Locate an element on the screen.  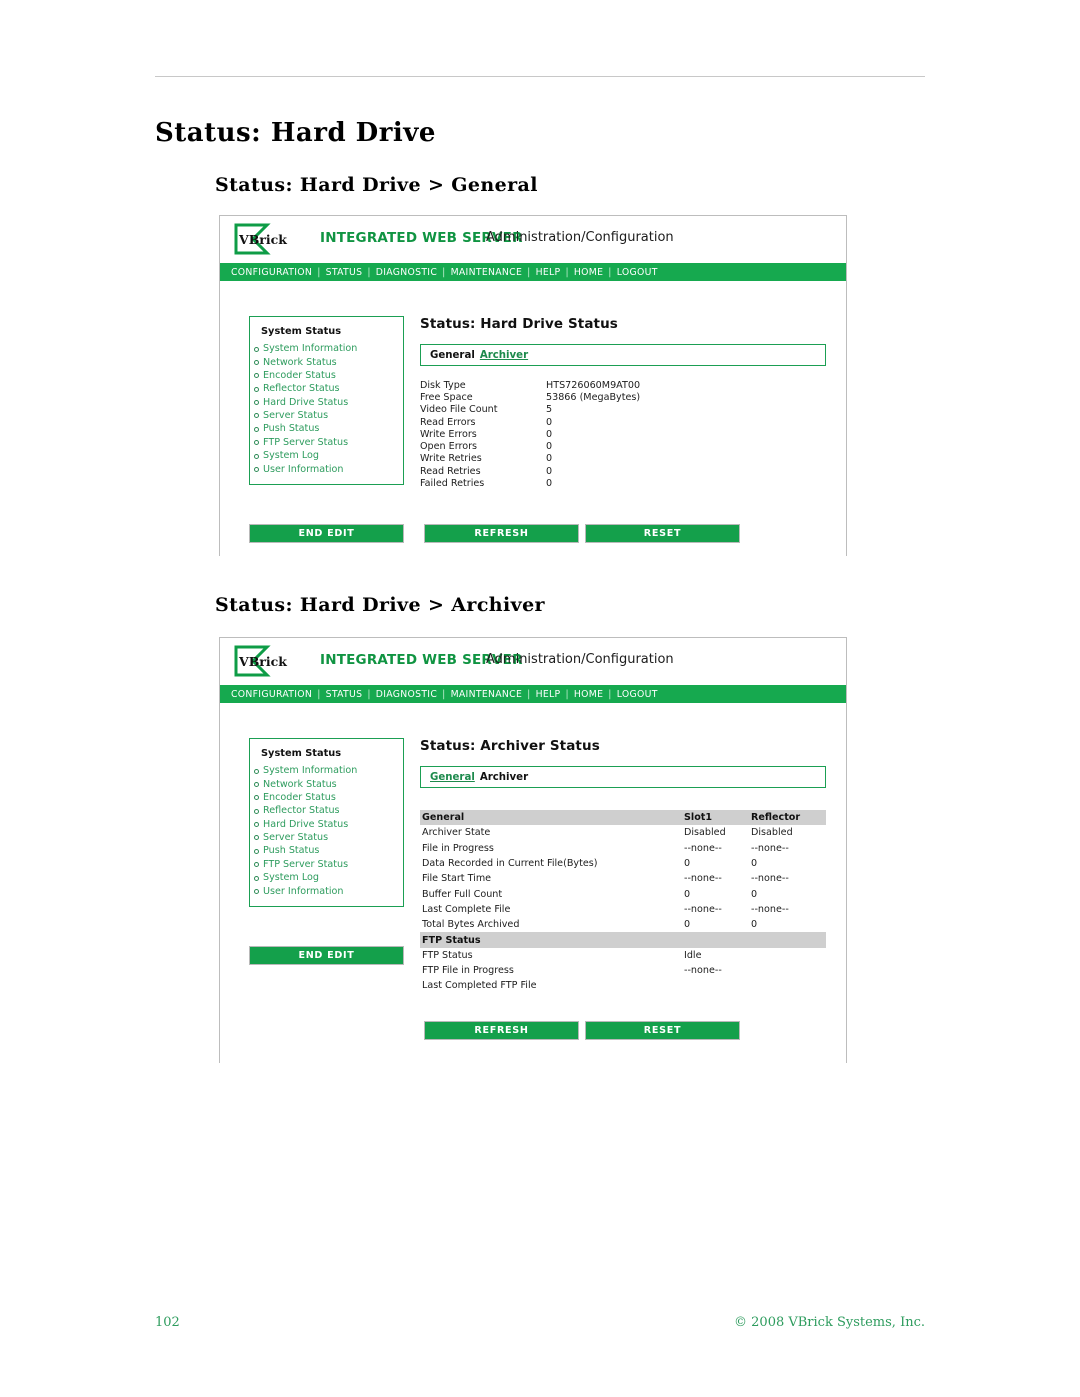
tab-archiver-active: Archiver is located at coordinates (504, 777).